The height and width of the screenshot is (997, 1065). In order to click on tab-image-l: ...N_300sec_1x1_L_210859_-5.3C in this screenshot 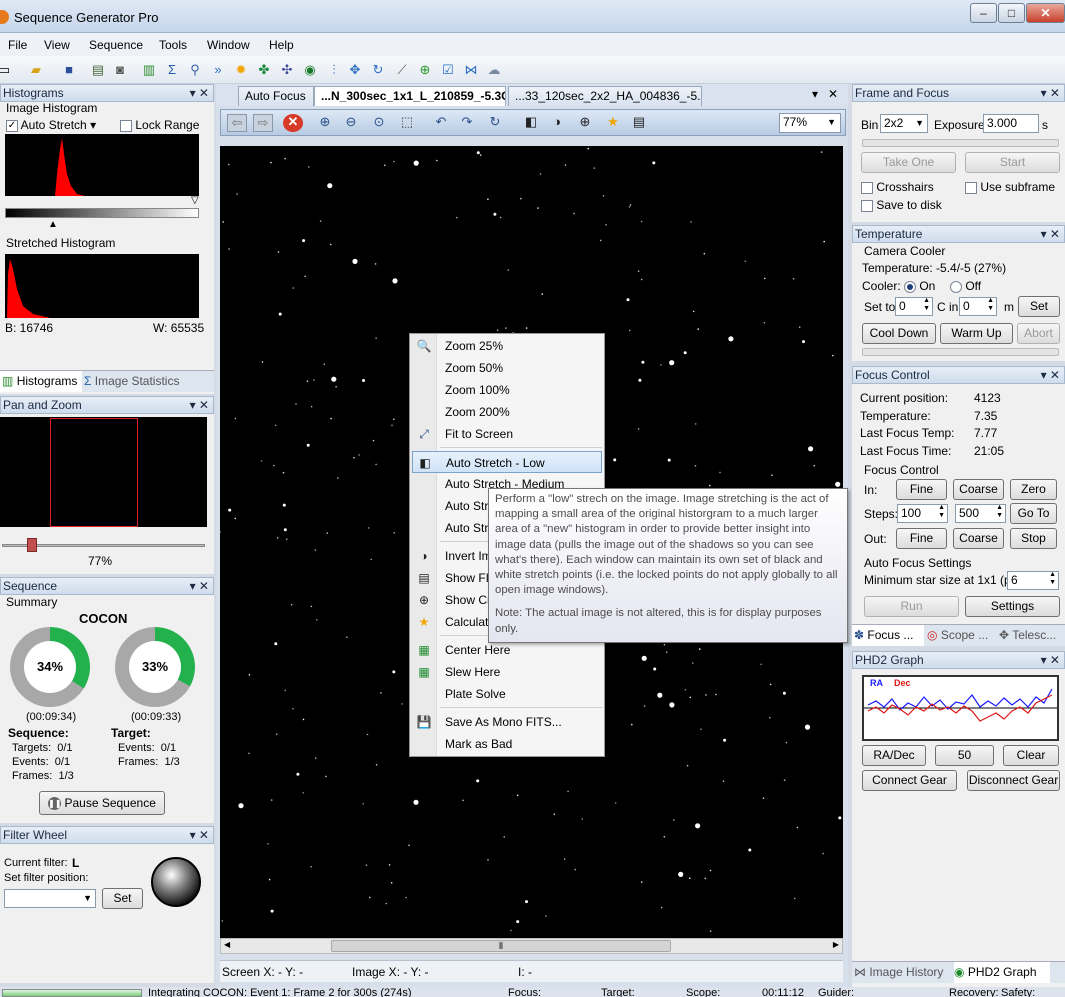, I will do `click(410, 96)`.